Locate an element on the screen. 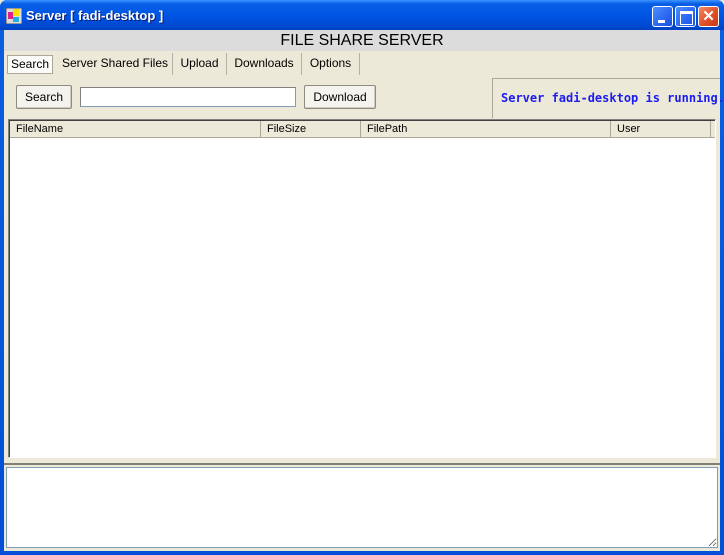 This screenshot has width=724, height=555. tab-options: Options is located at coordinates (331, 64).